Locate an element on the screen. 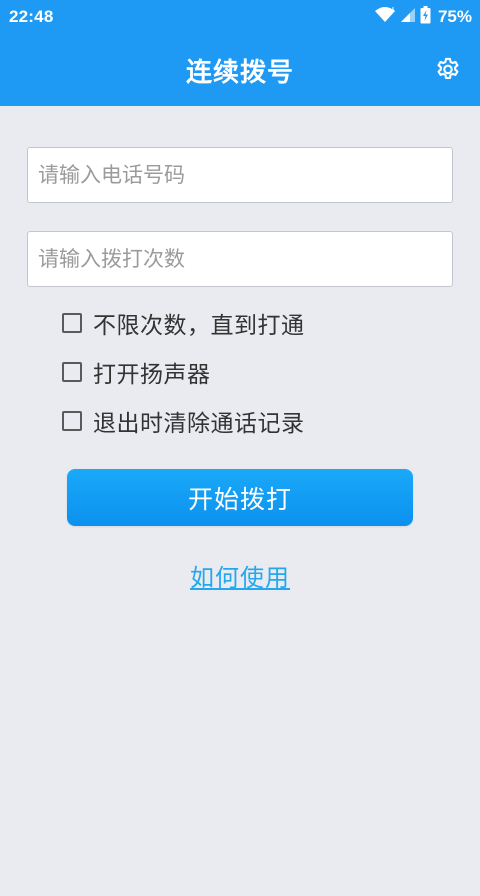  battery-icon is located at coordinates (425, 16).